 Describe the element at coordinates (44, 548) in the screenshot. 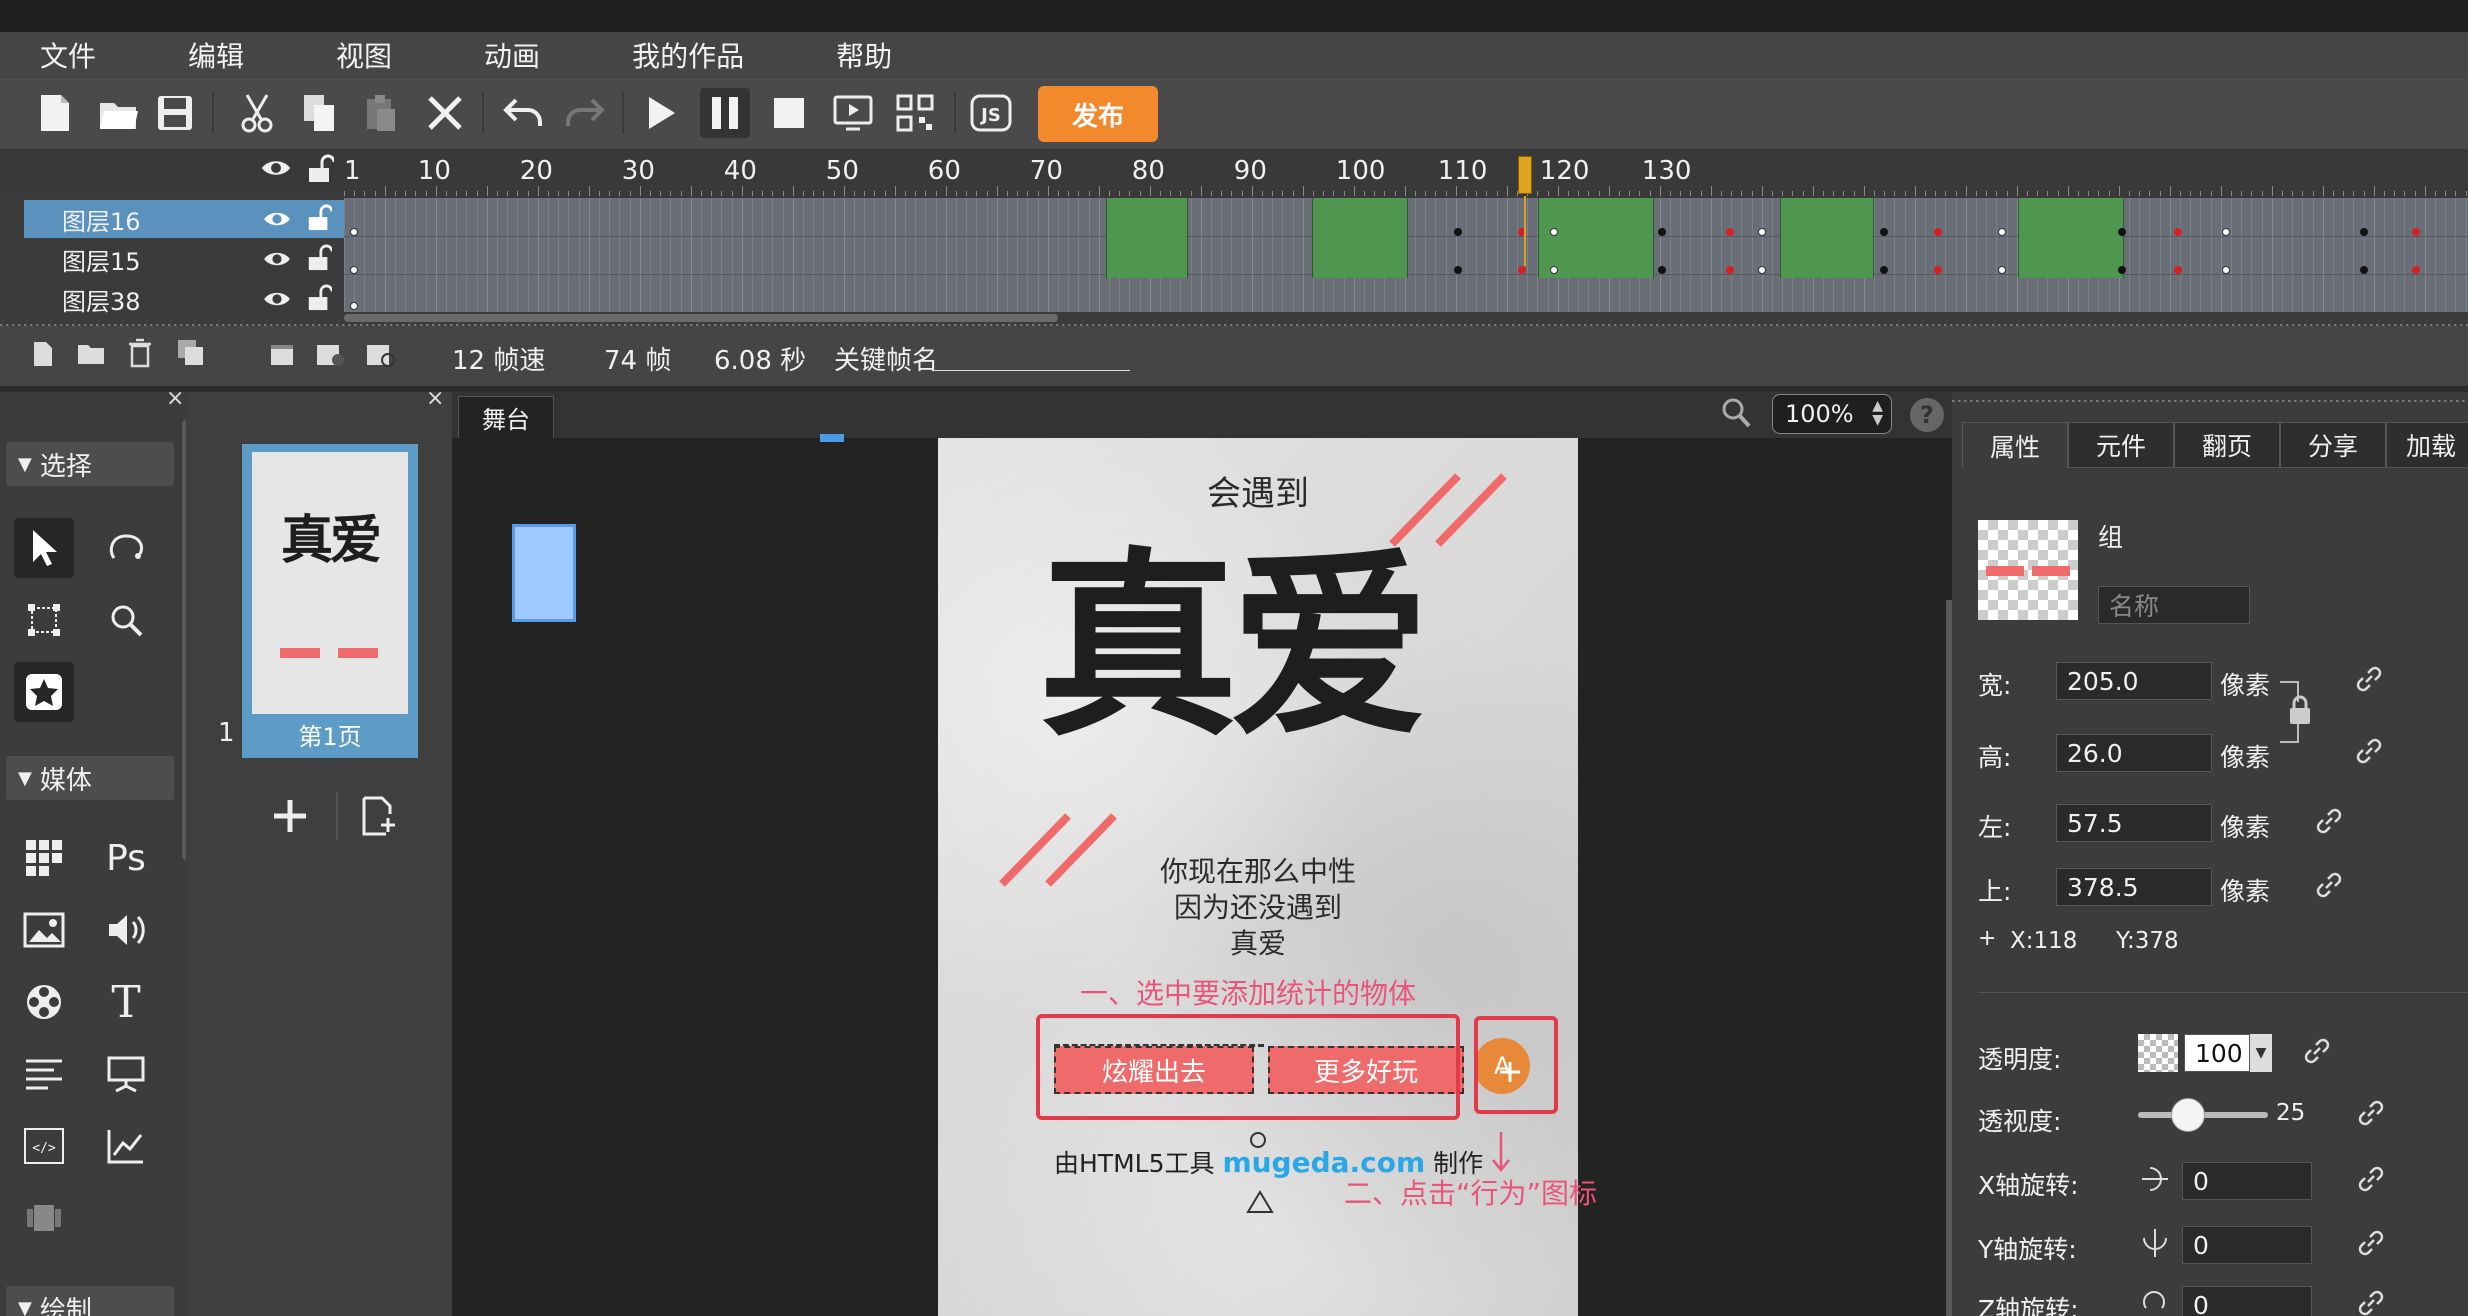

I see `select-arrow-icon` at that location.